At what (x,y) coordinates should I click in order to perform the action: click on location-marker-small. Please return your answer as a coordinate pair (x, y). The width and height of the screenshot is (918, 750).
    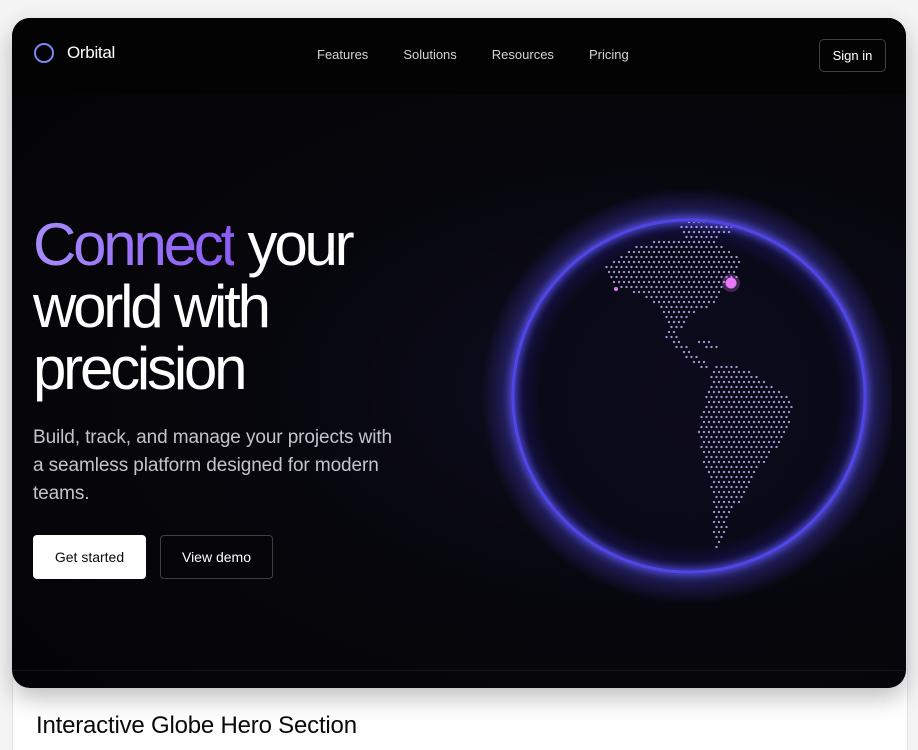
    Looking at the image, I should click on (616, 289).